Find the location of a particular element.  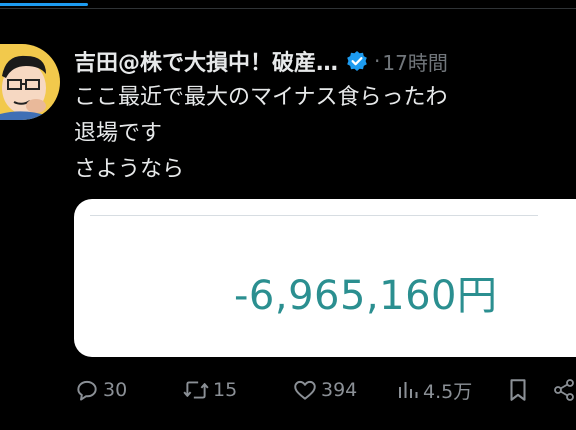

tweet-text-line: ここ最近で最大のマイナス食らったわ is located at coordinates (261, 97).